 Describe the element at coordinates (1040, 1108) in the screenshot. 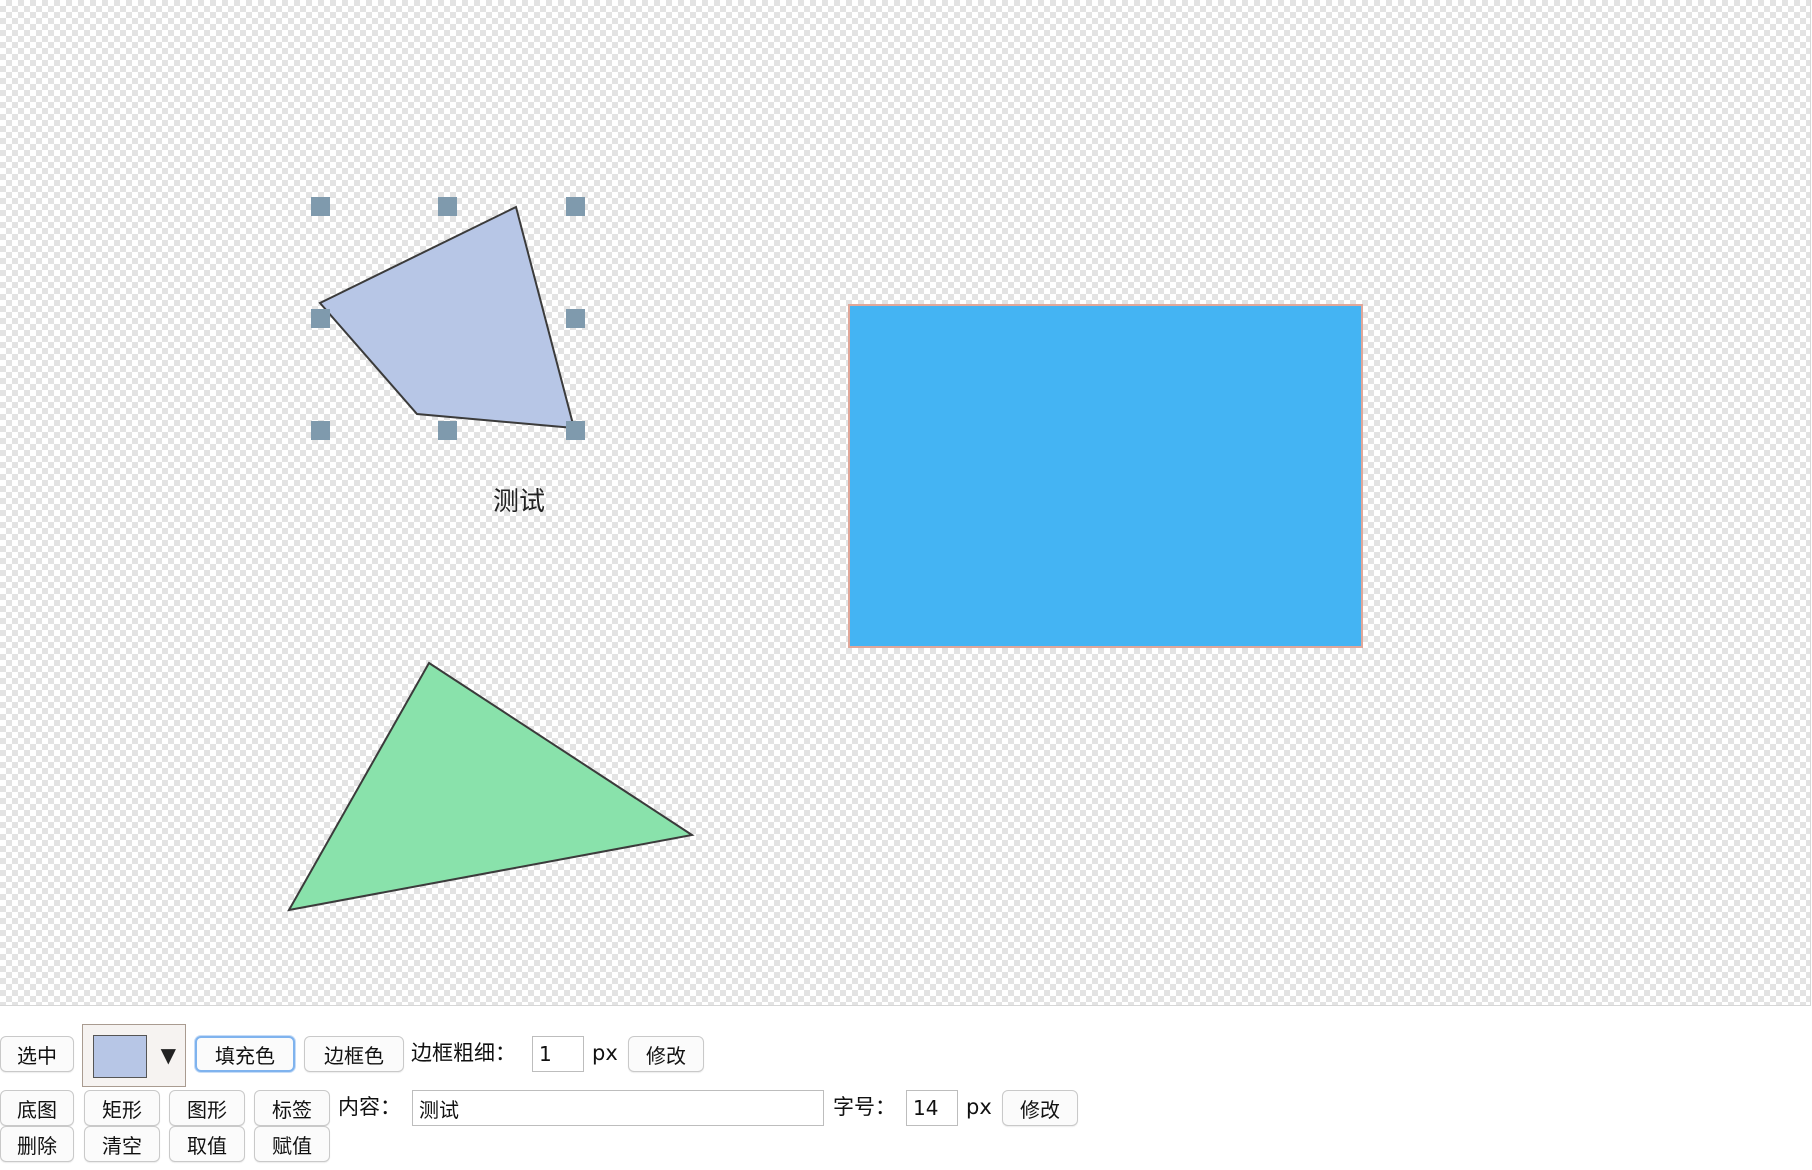

I see `modify-font-button: 修改` at that location.